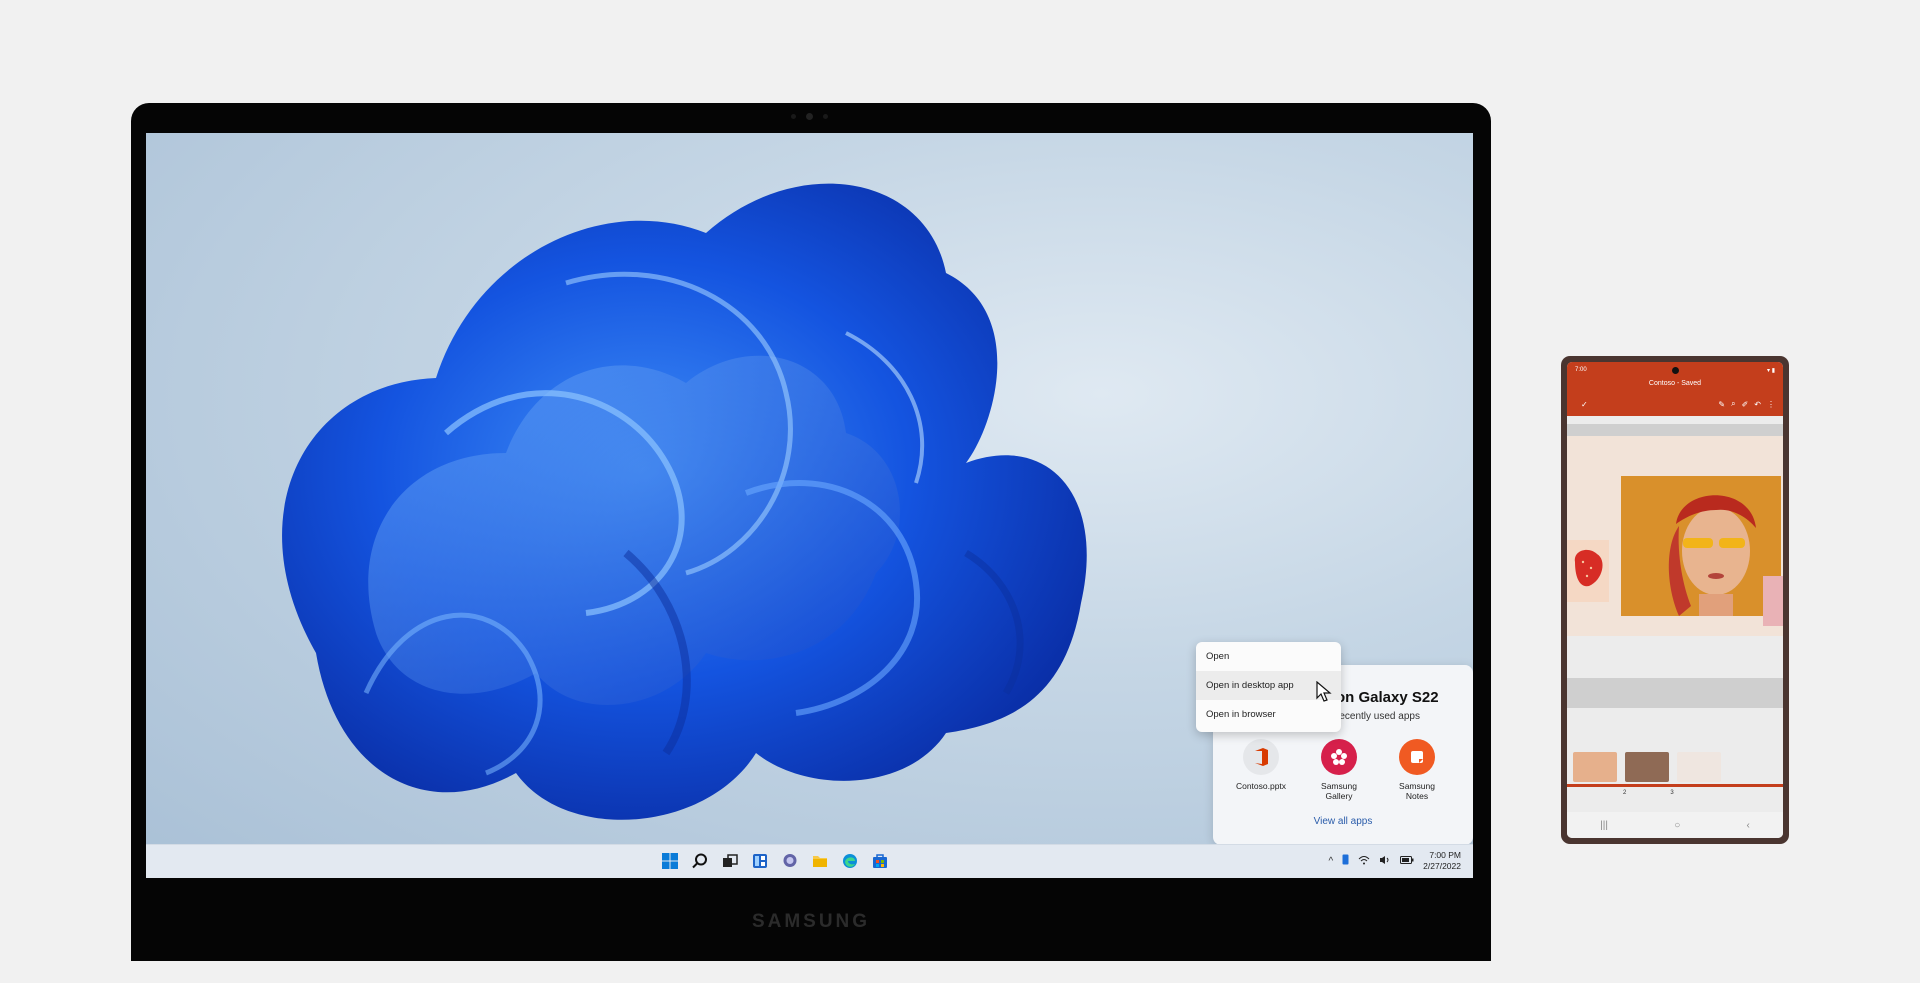 The width and height of the screenshot is (1920, 983). I want to click on volume-icon, so click(1385, 861).